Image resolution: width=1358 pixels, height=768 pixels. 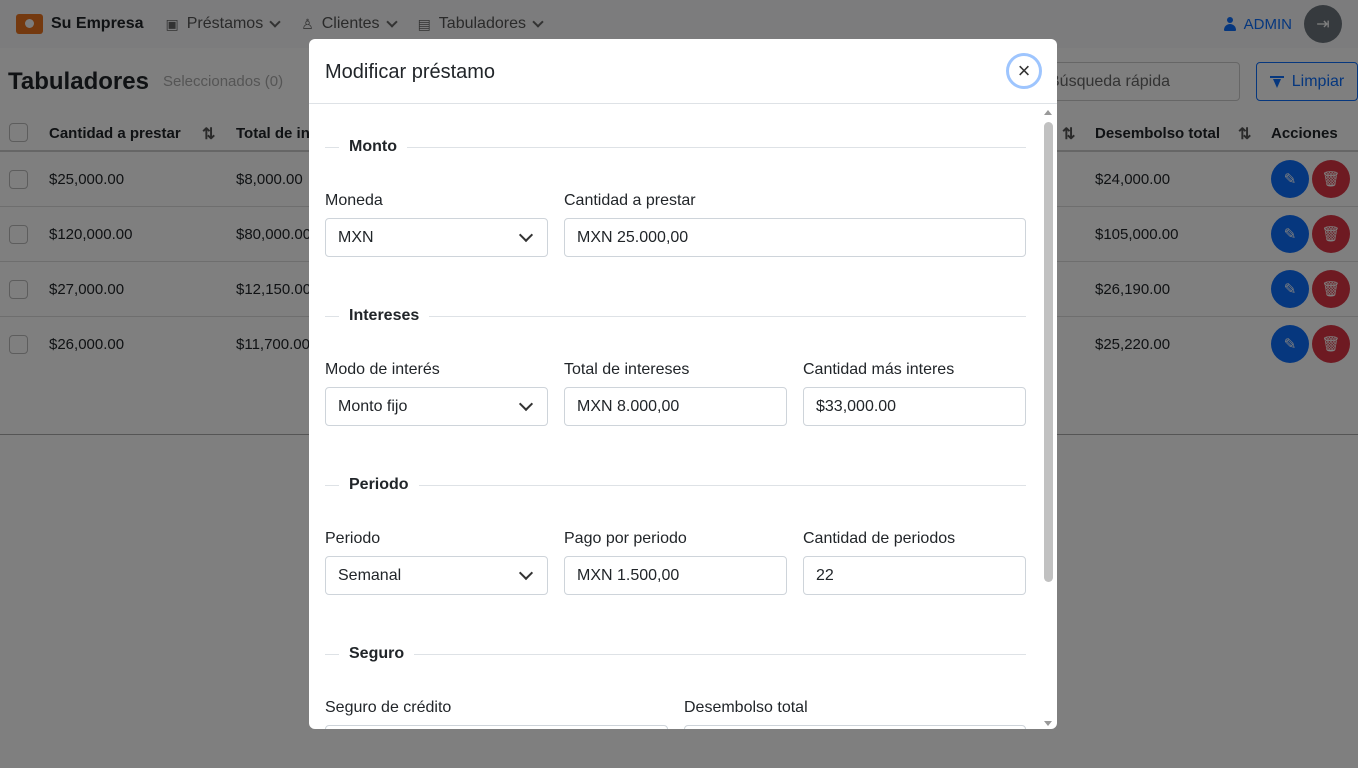 I want to click on scroll-thumb, so click(x=1048, y=352).